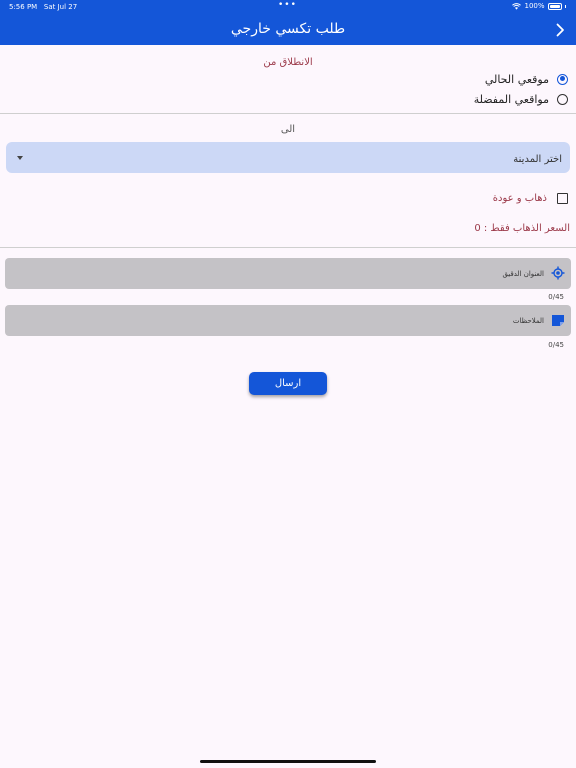  I want to click on address-field-label: العنوان الدقيق, so click(523, 274).